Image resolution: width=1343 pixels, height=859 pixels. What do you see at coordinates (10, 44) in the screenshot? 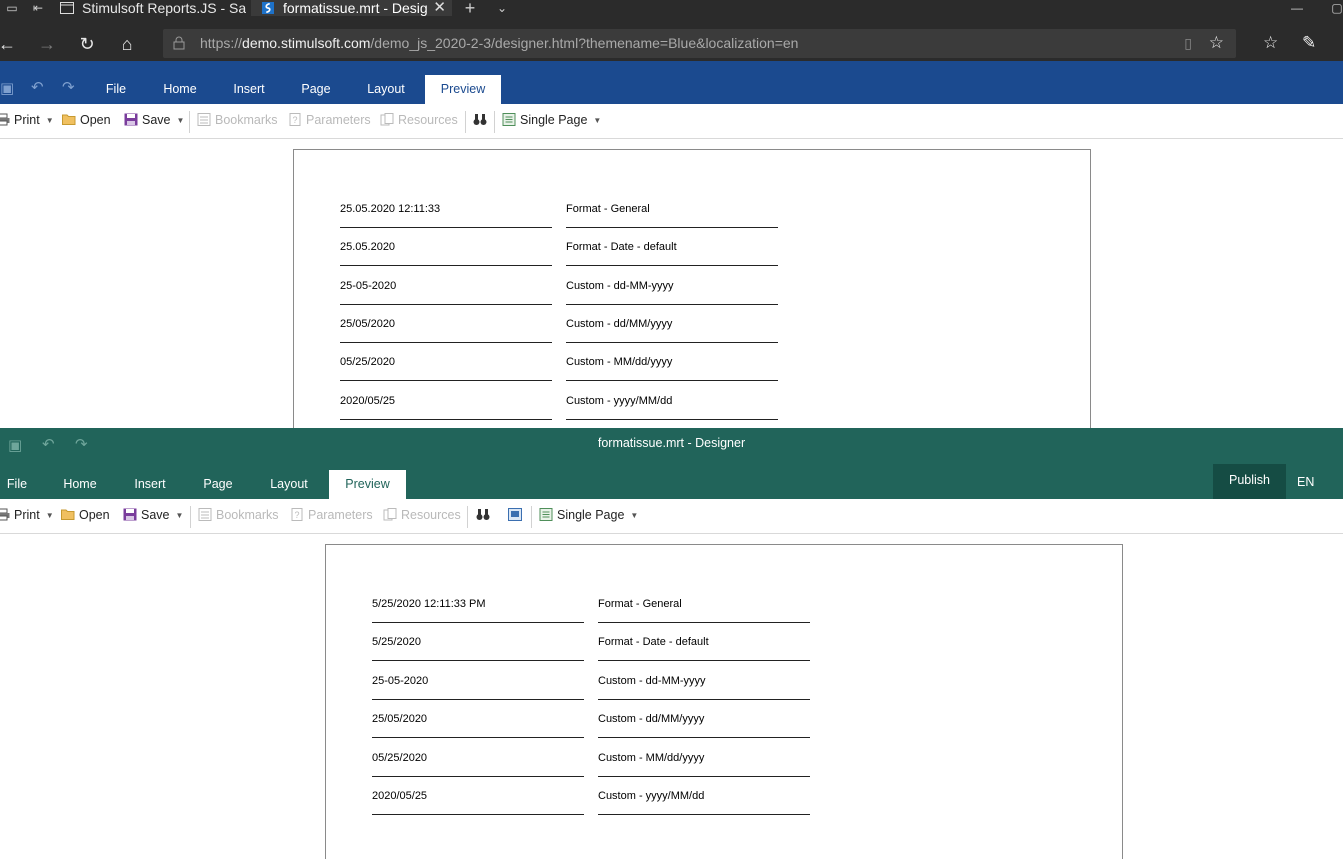
I see `back-icon: ←` at bounding box center [10, 44].